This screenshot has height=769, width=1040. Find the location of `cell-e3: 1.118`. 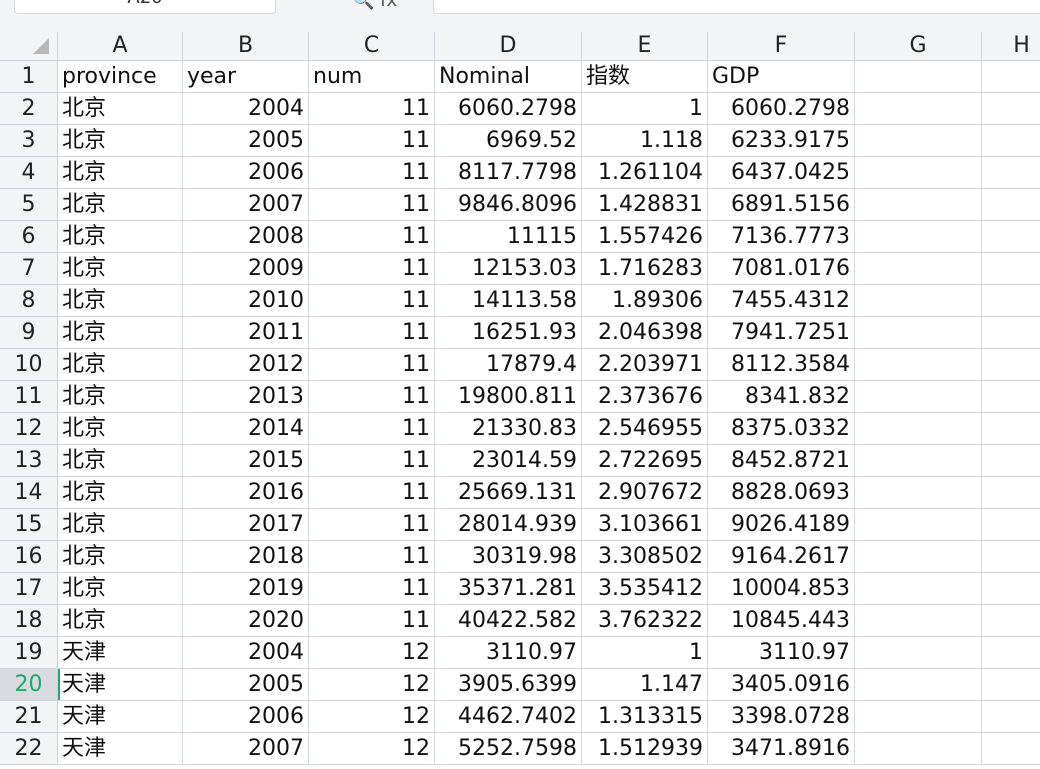

cell-e3: 1.118 is located at coordinates (645, 141).